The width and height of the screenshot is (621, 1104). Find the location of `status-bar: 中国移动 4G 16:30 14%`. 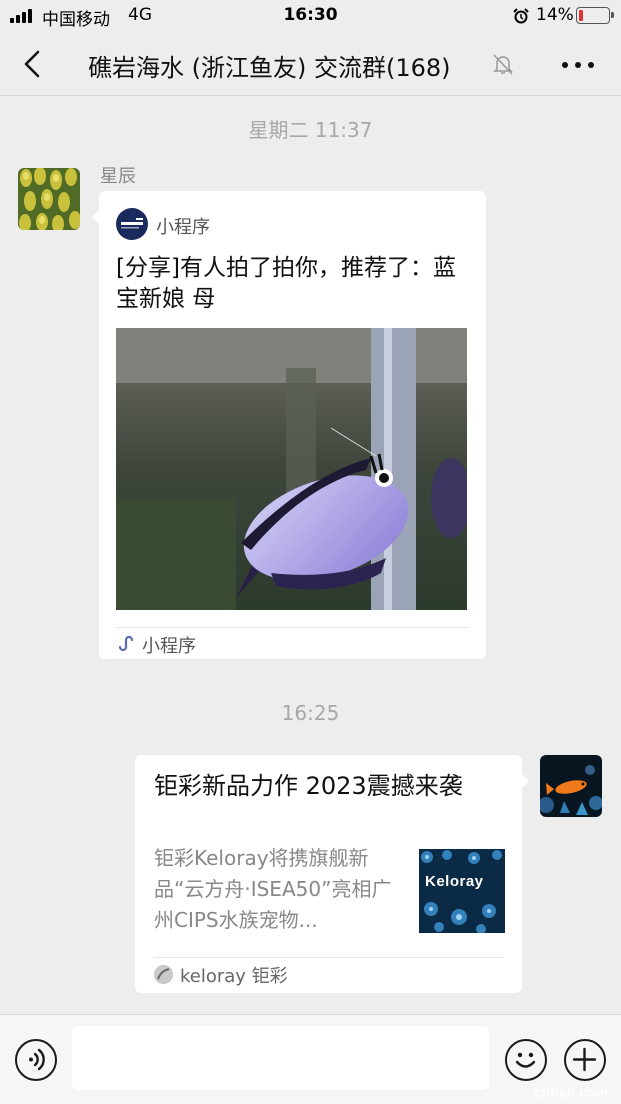

status-bar: 中国移动 4G 16:30 14% is located at coordinates (310, 16).